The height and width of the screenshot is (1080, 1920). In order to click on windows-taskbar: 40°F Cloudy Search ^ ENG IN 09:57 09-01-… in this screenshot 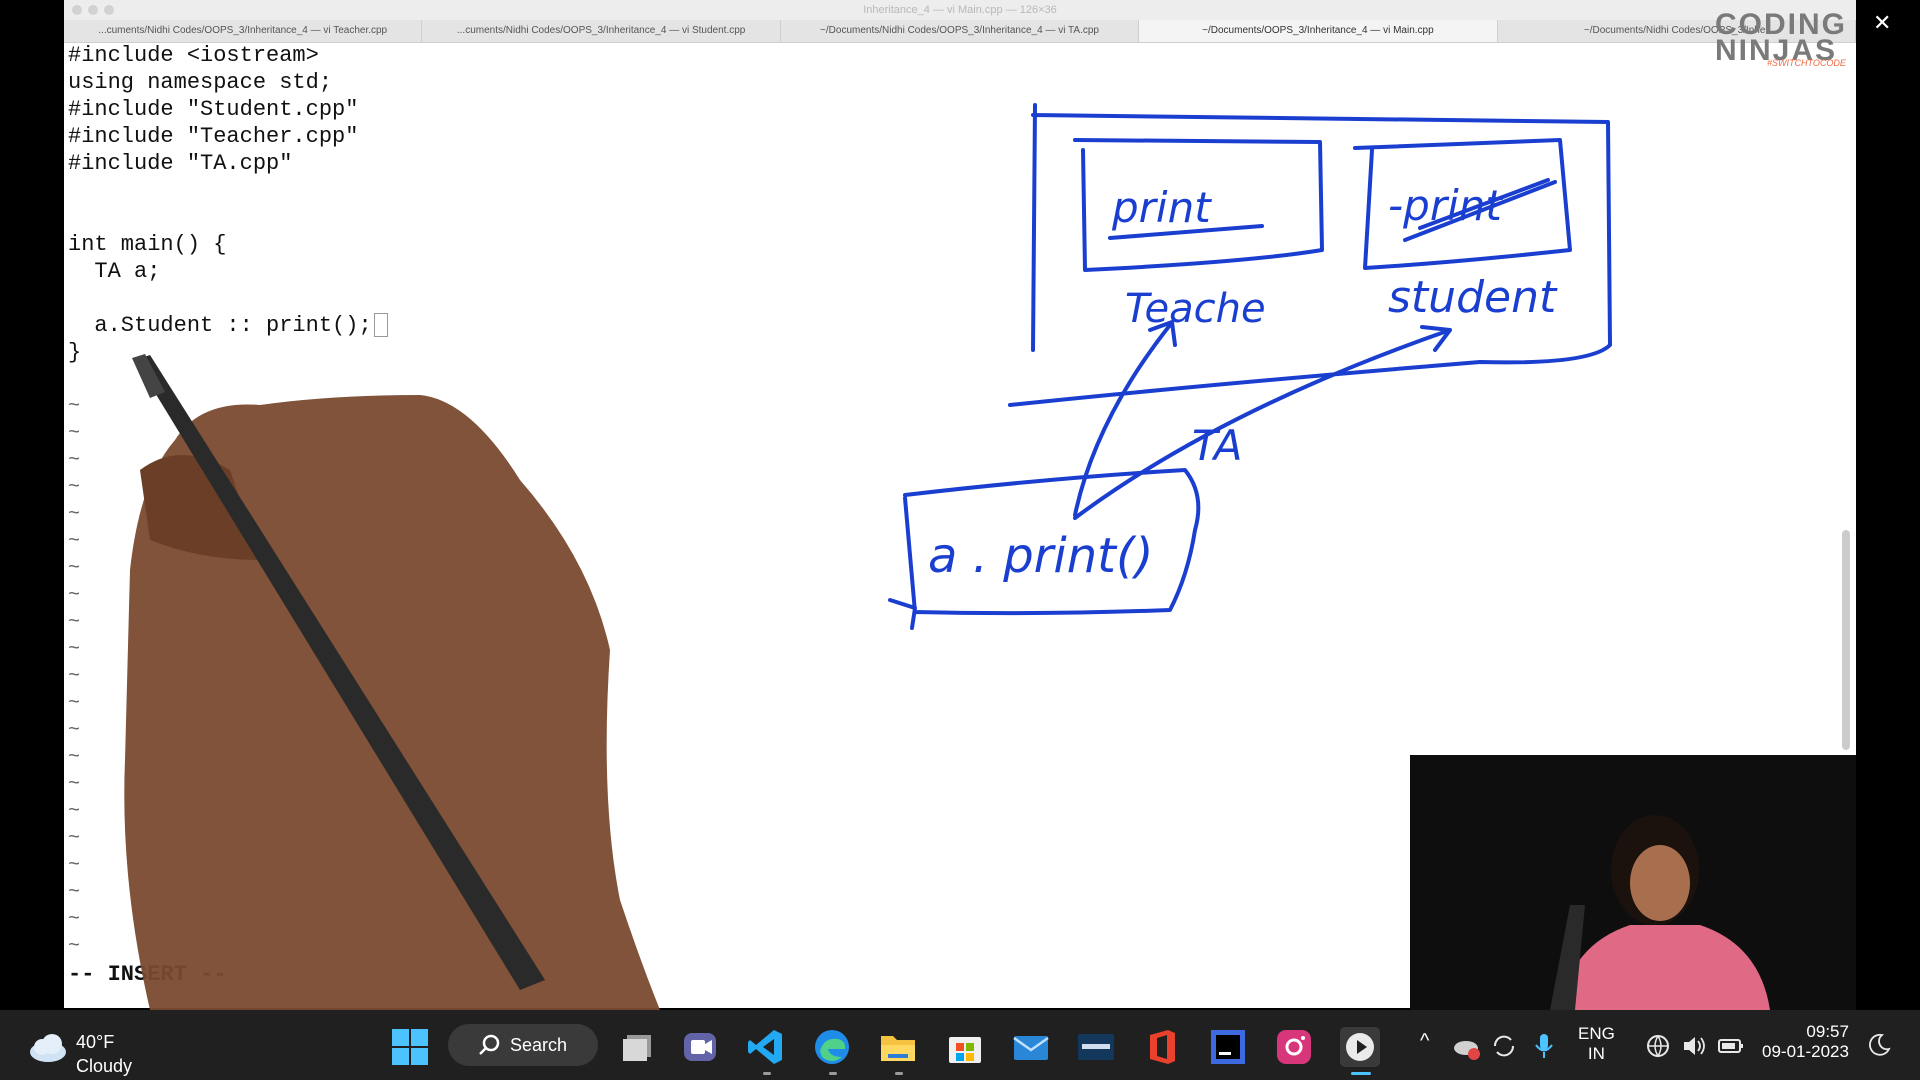, I will do `click(960, 1045)`.